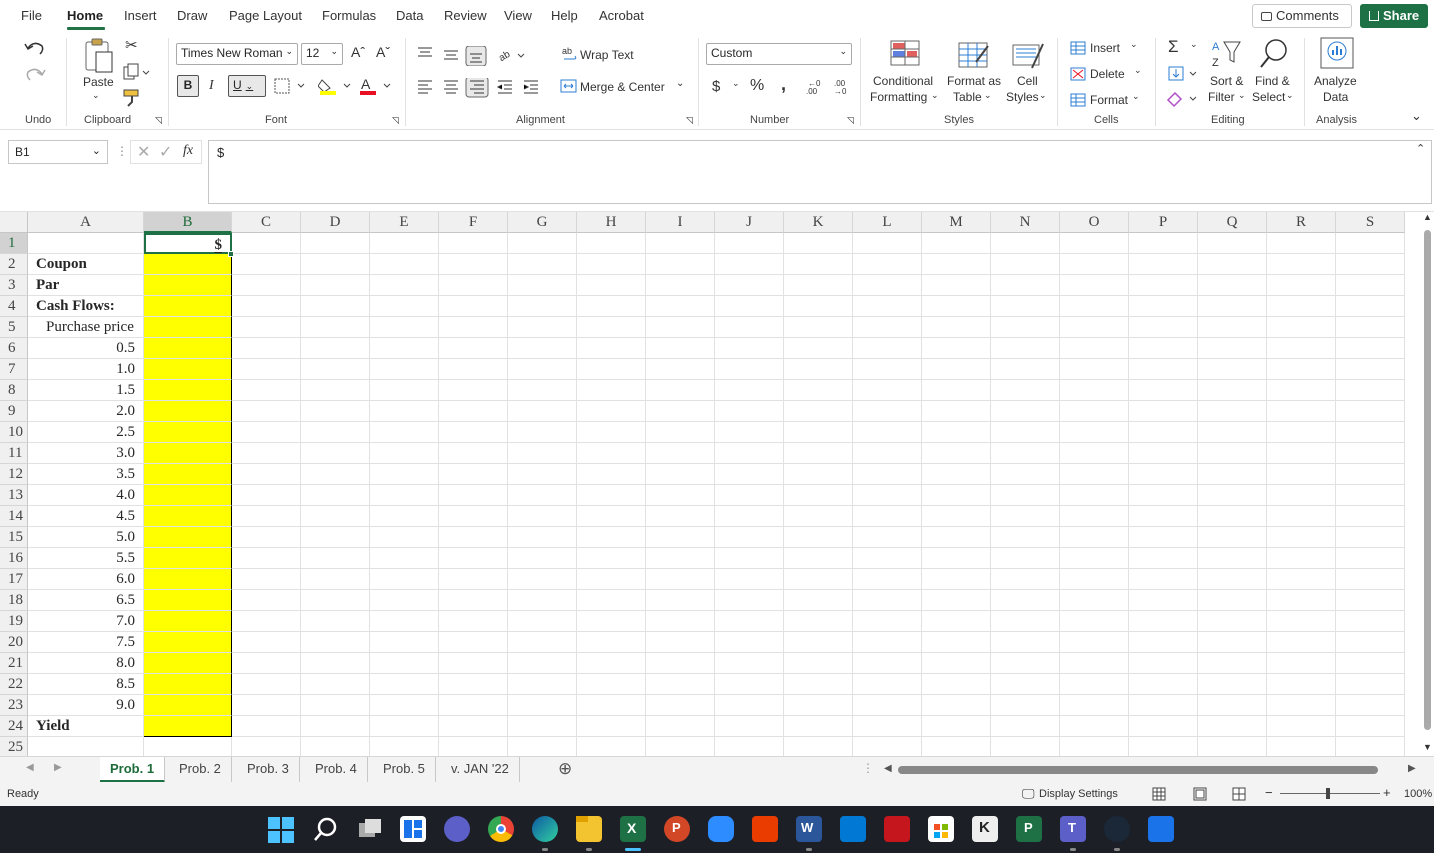 This screenshot has height=853, width=1434. Describe the element at coordinates (335, 579) in the screenshot. I see `cell-d17` at that location.